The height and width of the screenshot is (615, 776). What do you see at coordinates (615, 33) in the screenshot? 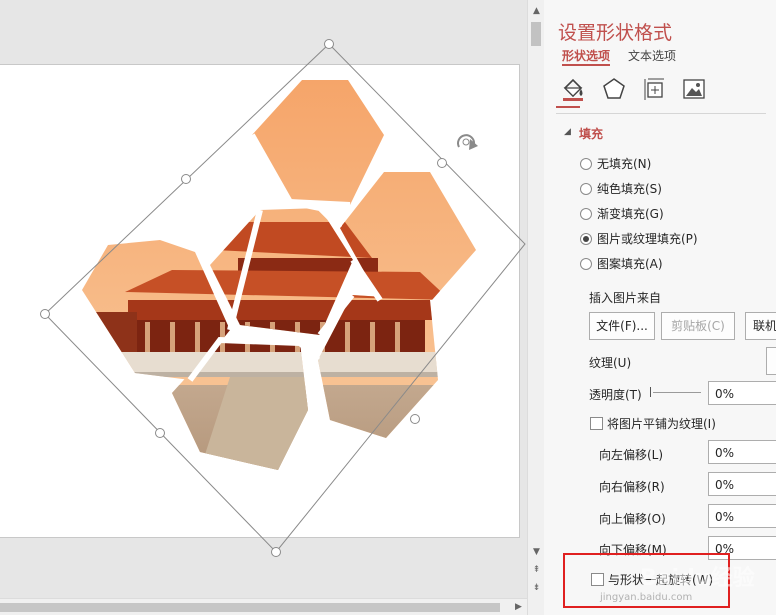
I see `pane-title: 设置形状格式` at bounding box center [615, 33].